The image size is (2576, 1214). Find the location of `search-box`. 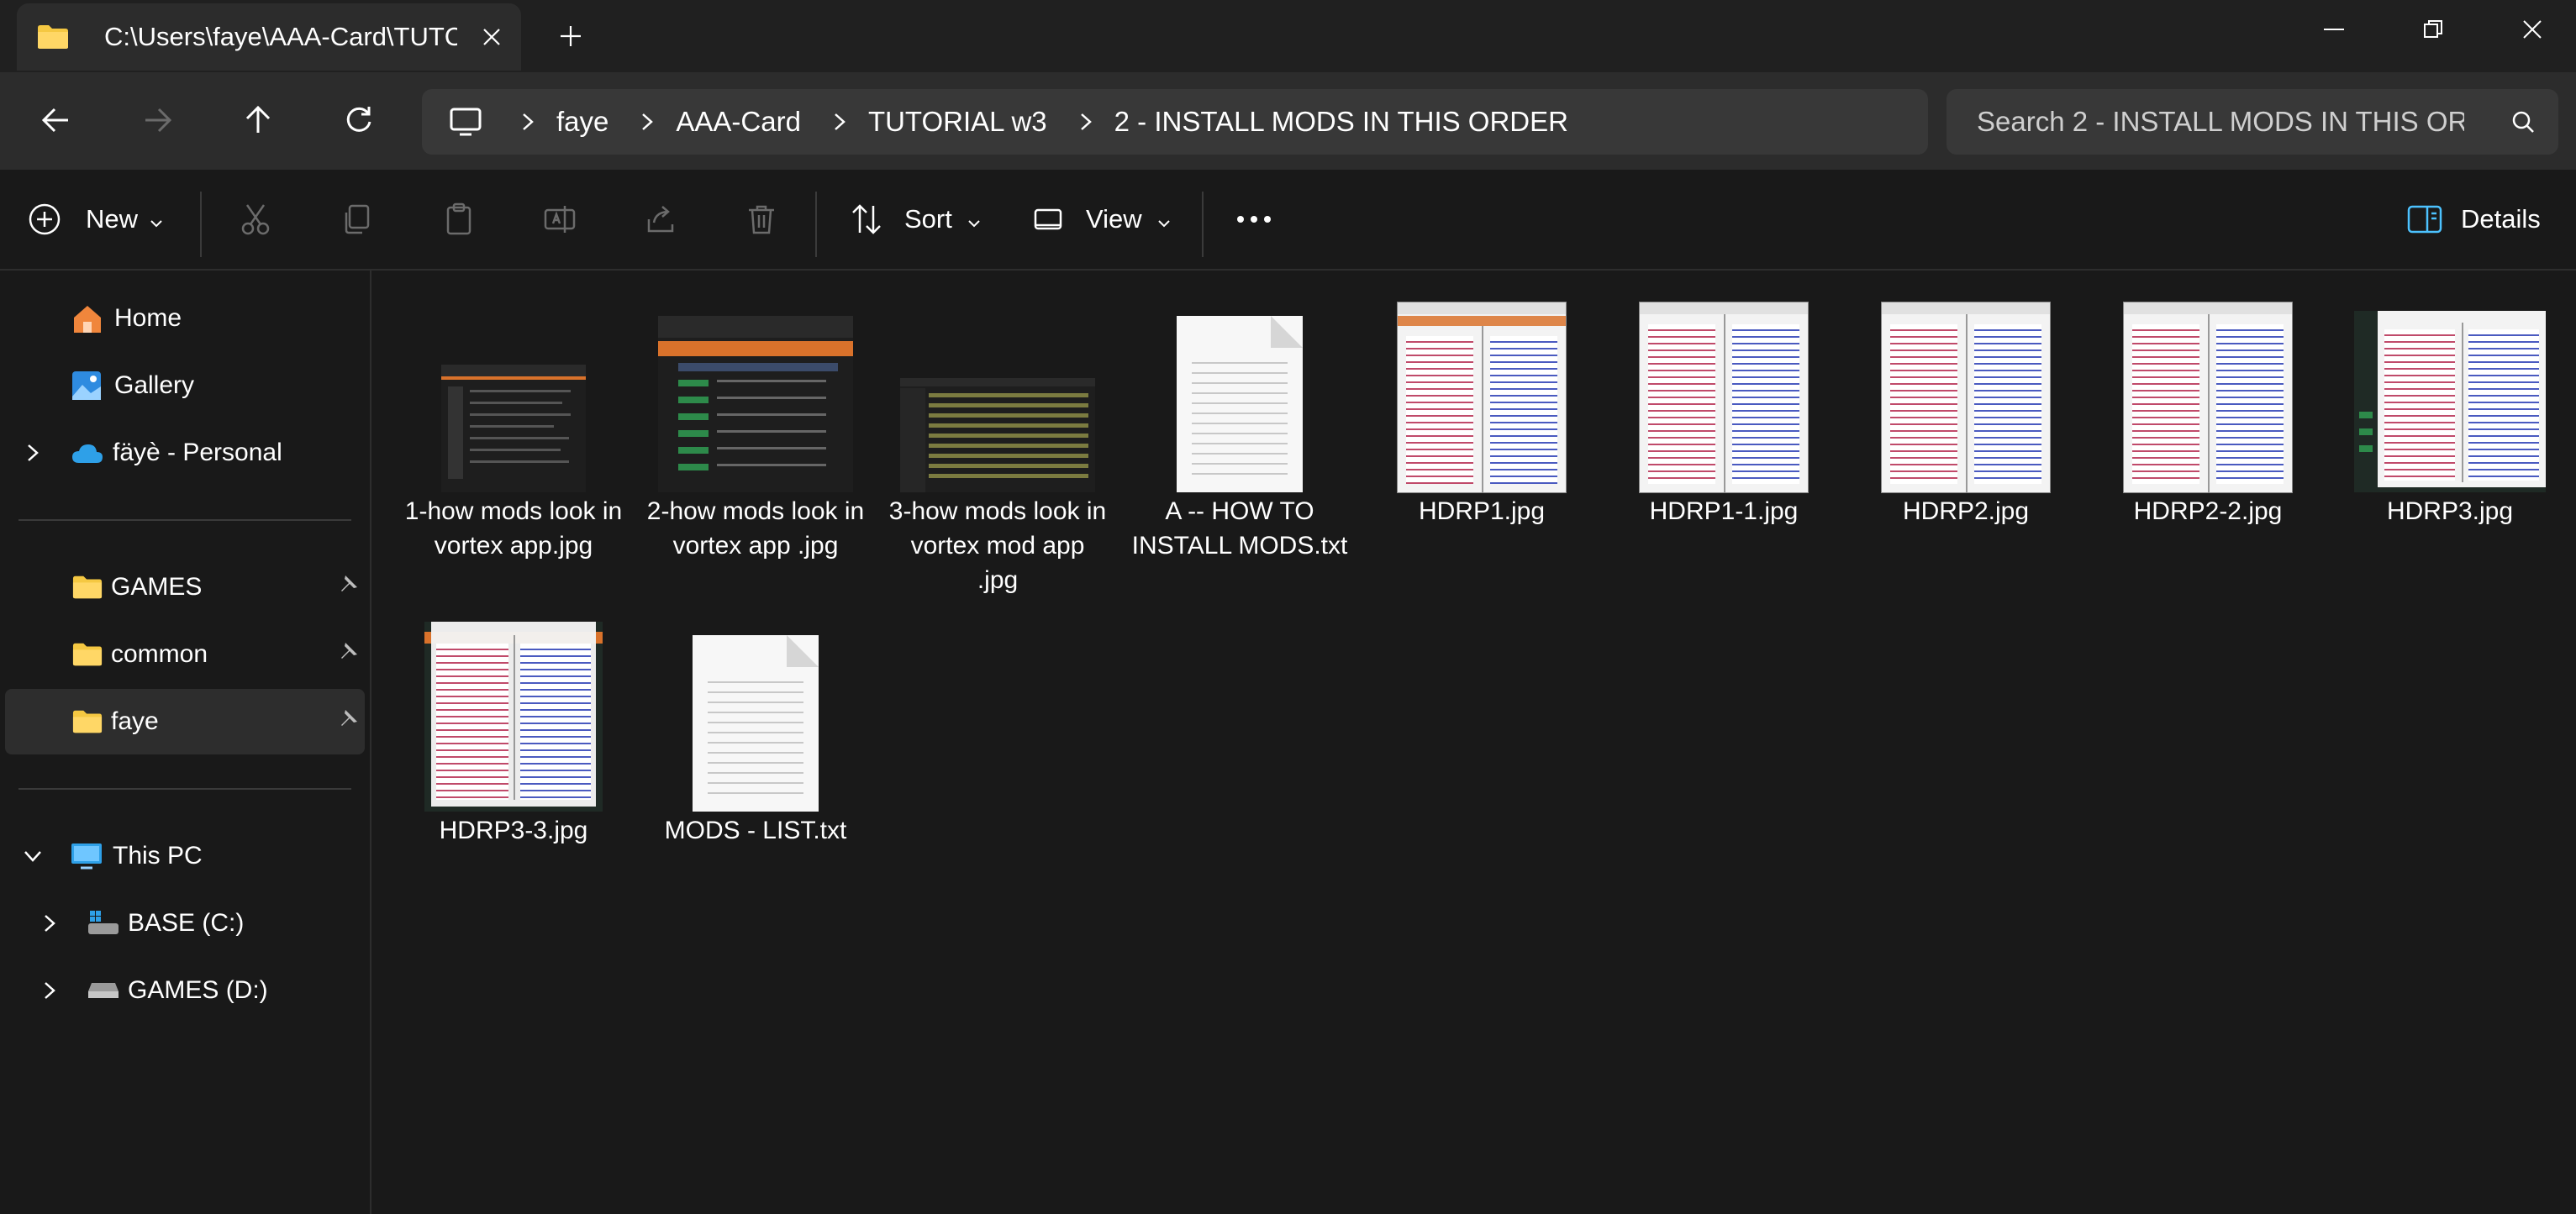

search-box is located at coordinates (2252, 122).